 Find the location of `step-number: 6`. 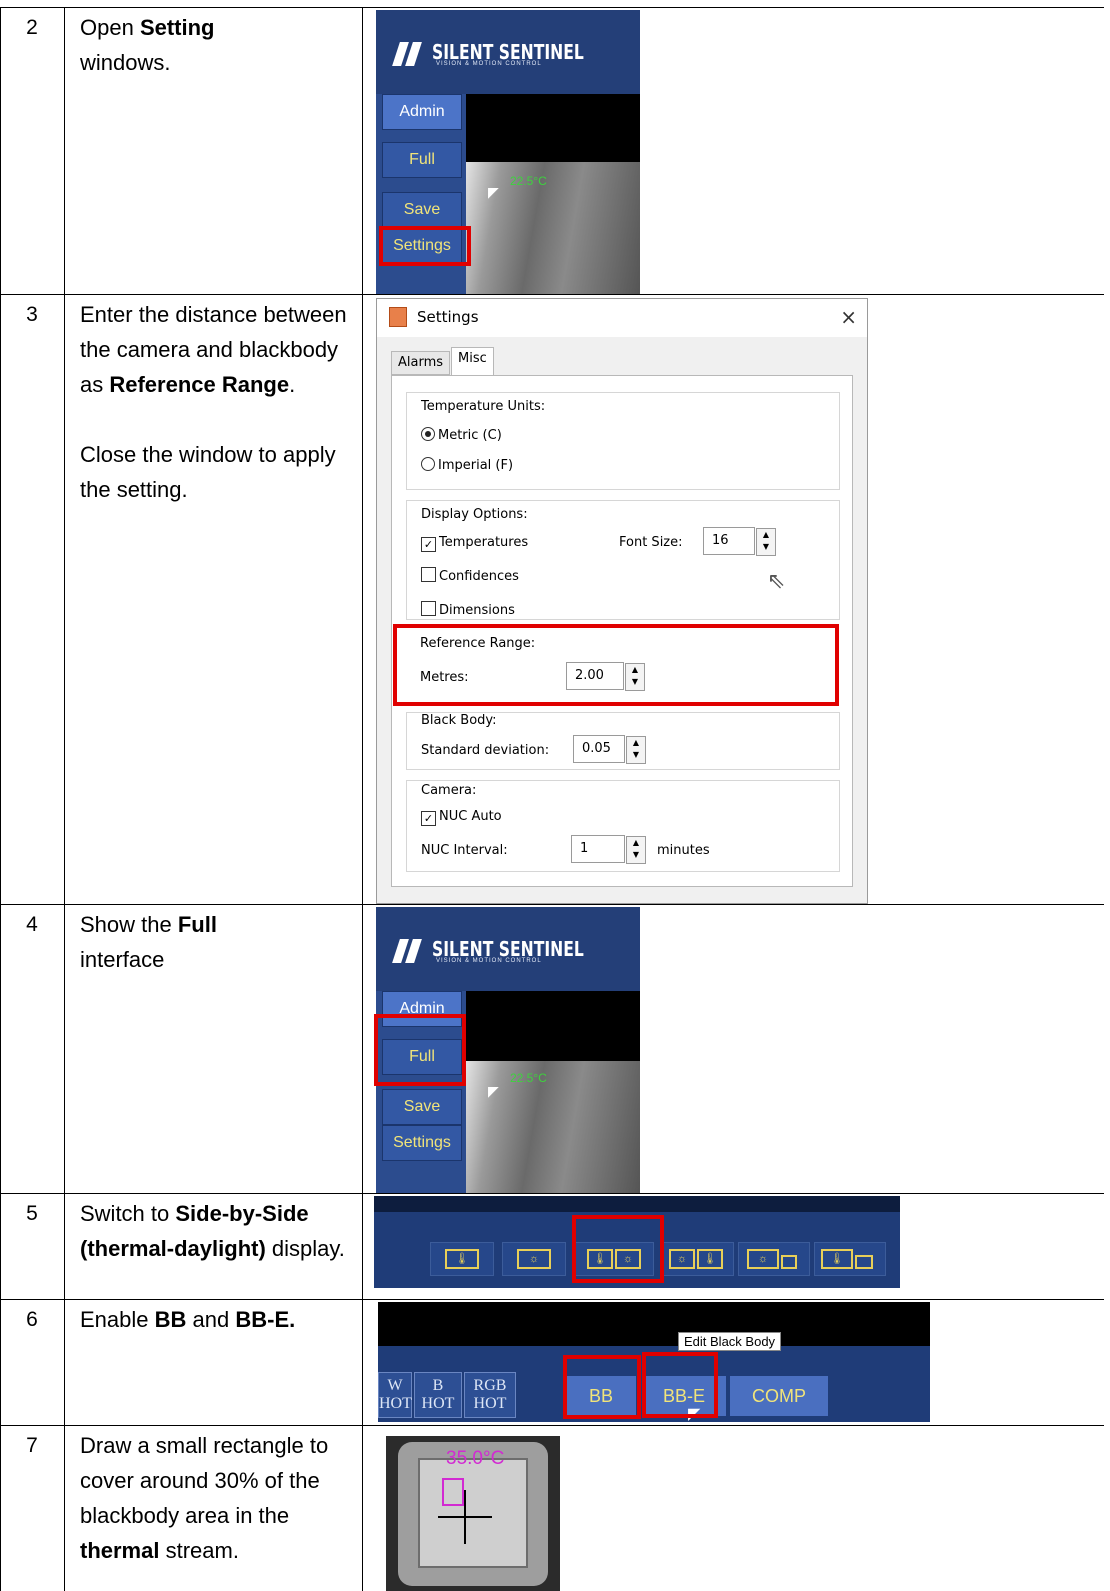

step-number: 6 is located at coordinates (32, 1319).